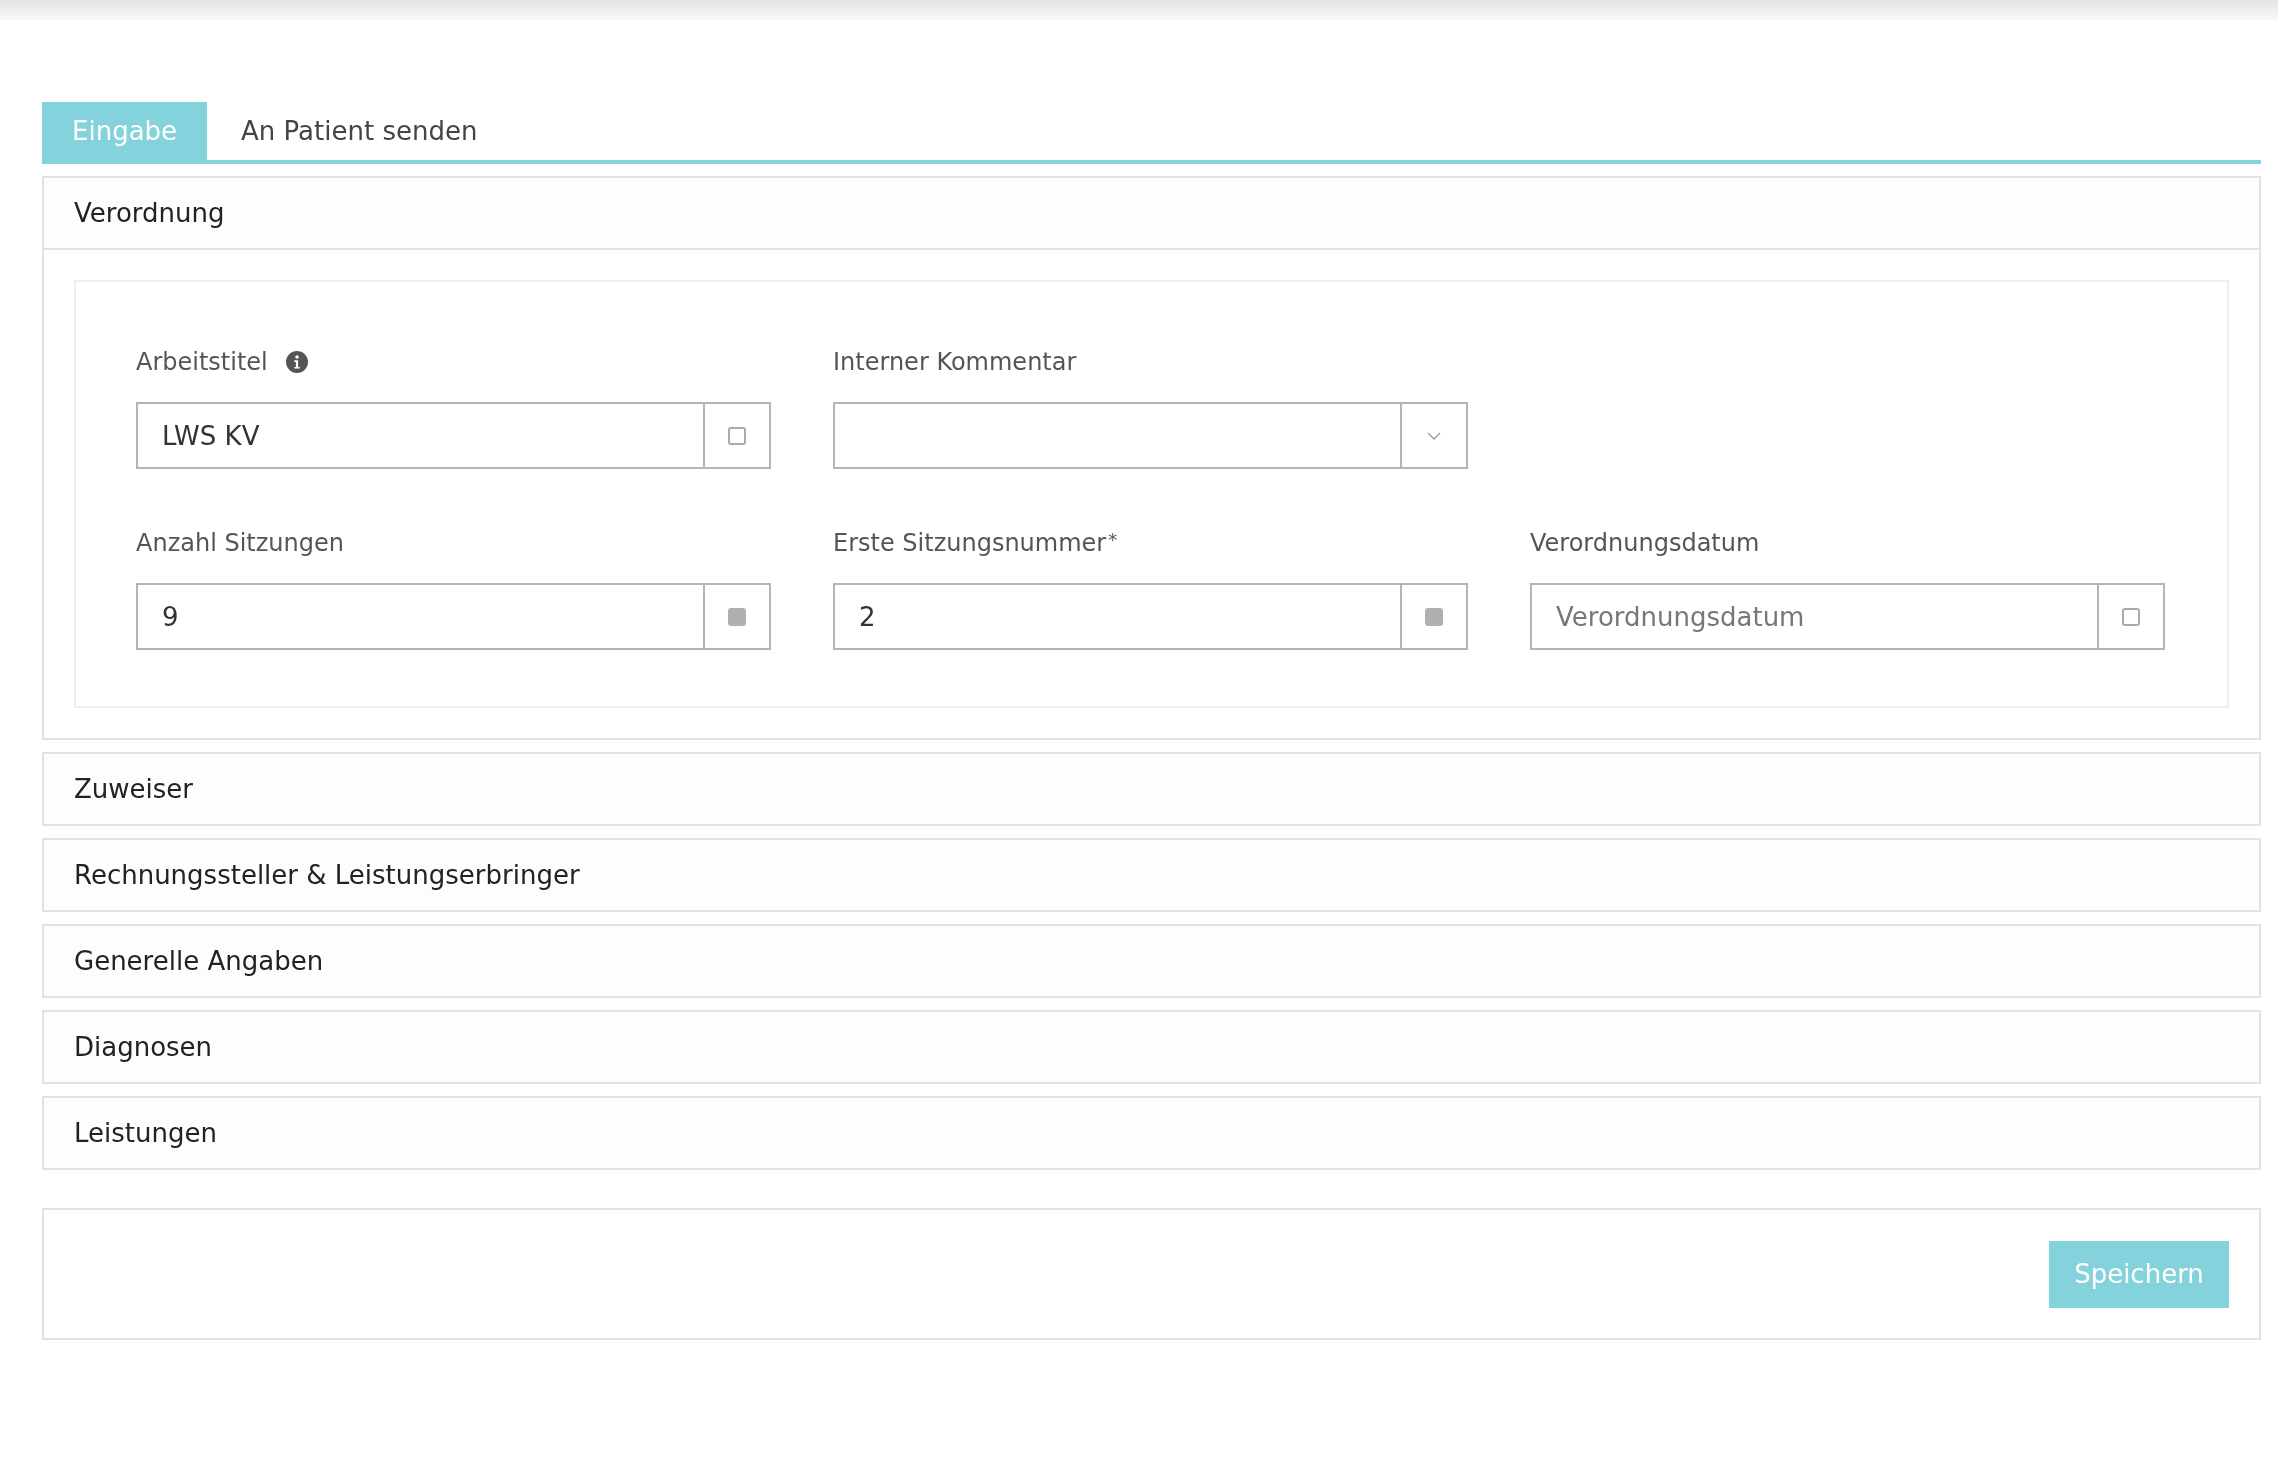 Image resolution: width=2278 pixels, height=1460 pixels. I want to click on info-icon, so click(296, 362).